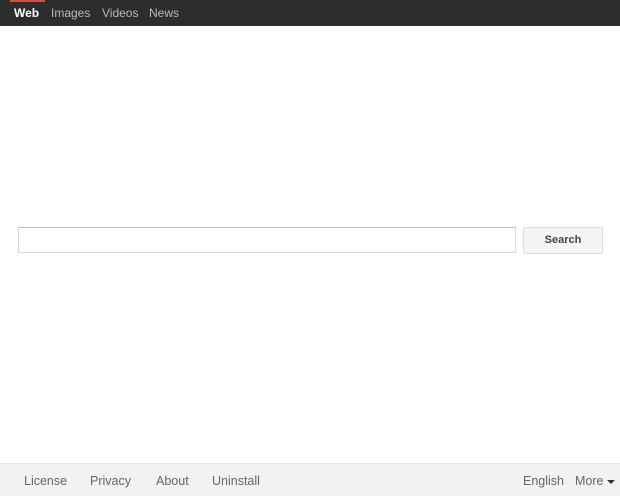 This screenshot has width=620, height=498. Describe the element at coordinates (310, 13) in the screenshot. I see `top-nav-bar: Web Images Videos News` at that location.